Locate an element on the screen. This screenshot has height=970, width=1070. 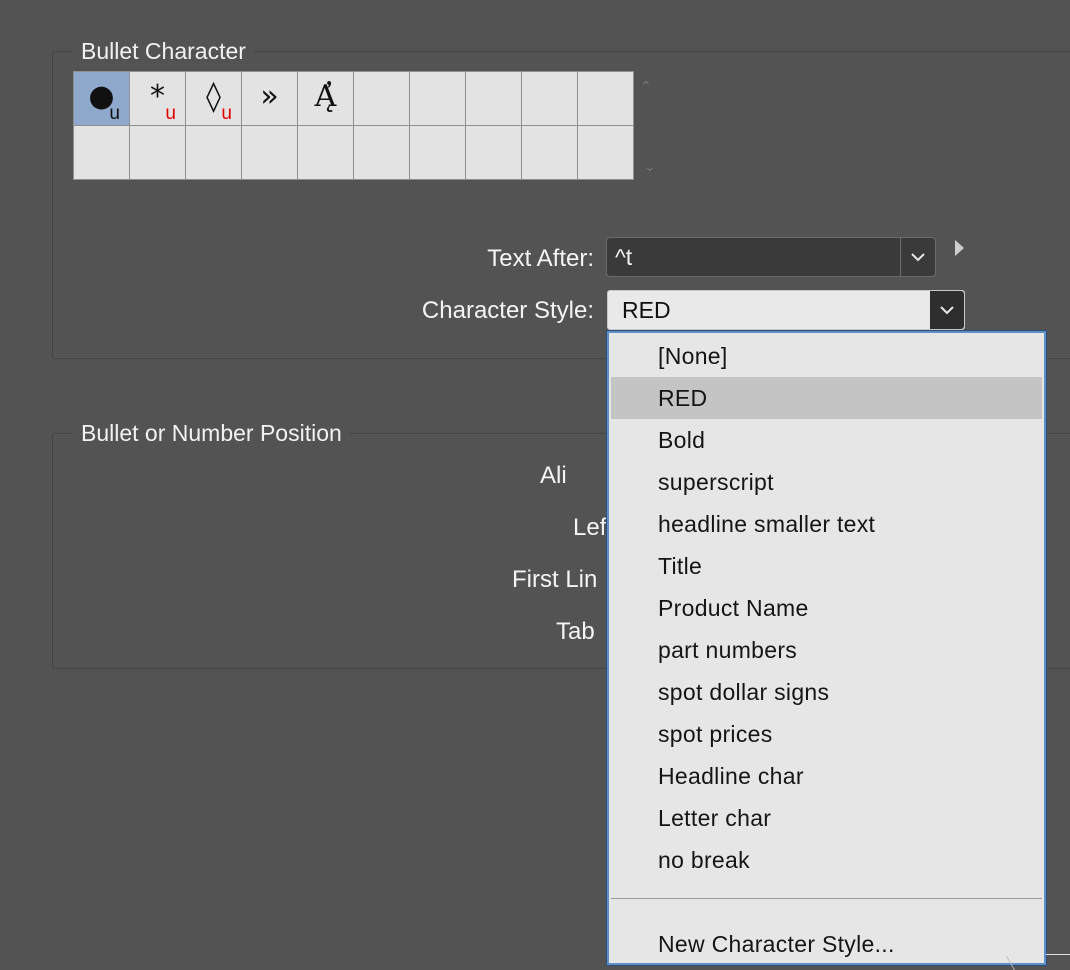
tab-position-label: Tab is located at coordinates (575, 631).